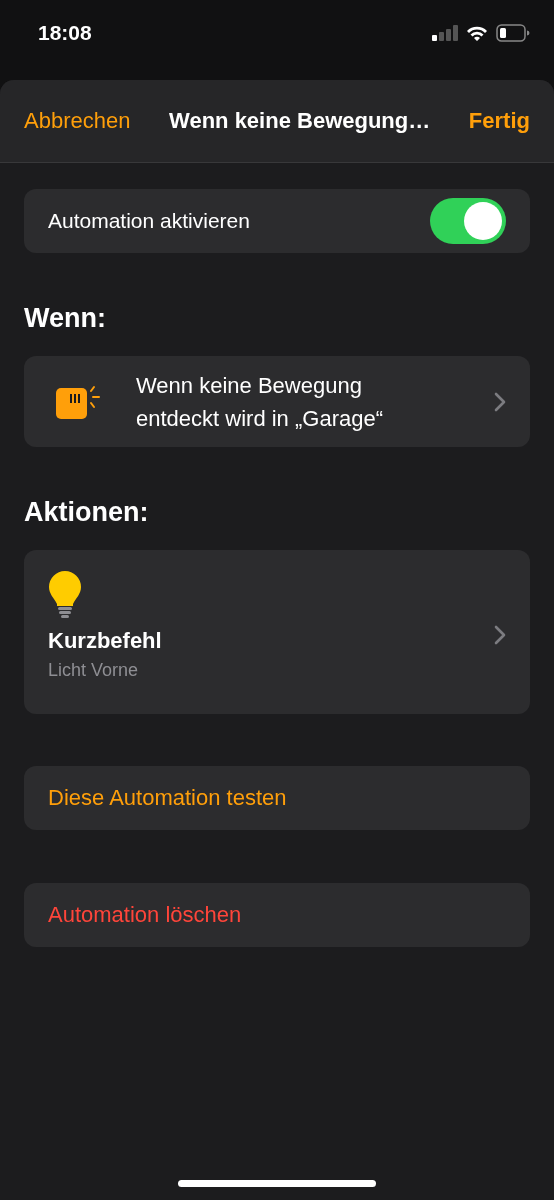 Image resolution: width=554 pixels, height=1200 pixels. What do you see at coordinates (468, 221) in the screenshot?
I see `toggle-switch` at bounding box center [468, 221].